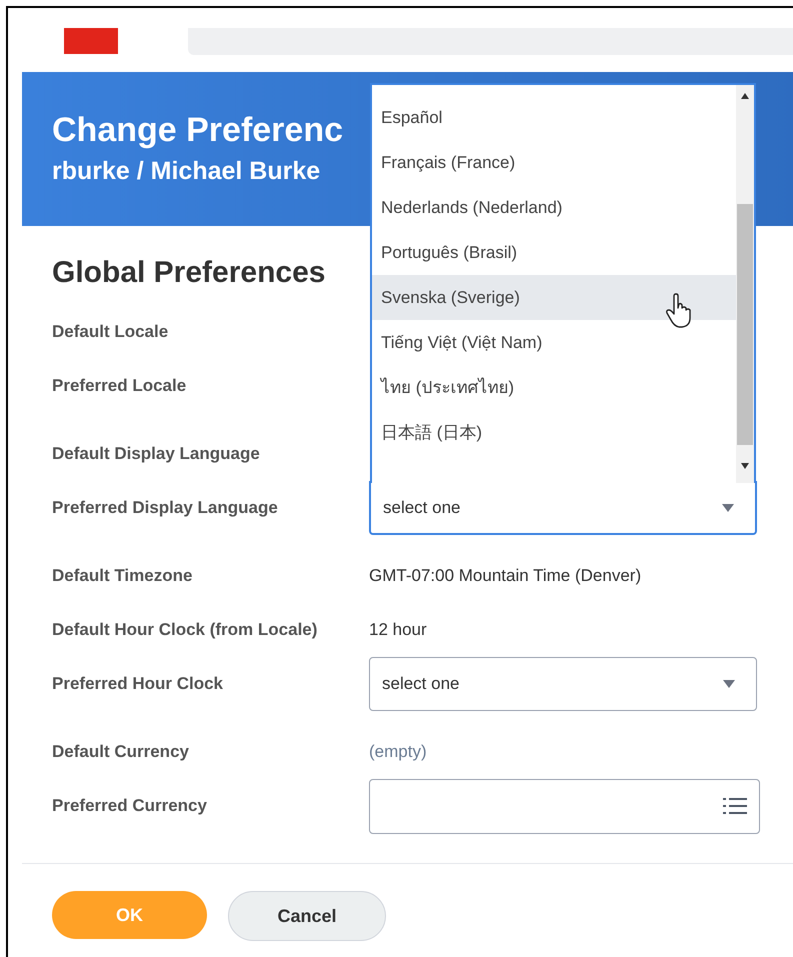 Image resolution: width=793 pixels, height=957 pixels. I want to click on page-title: Change Preferenc, so click(197, 130).